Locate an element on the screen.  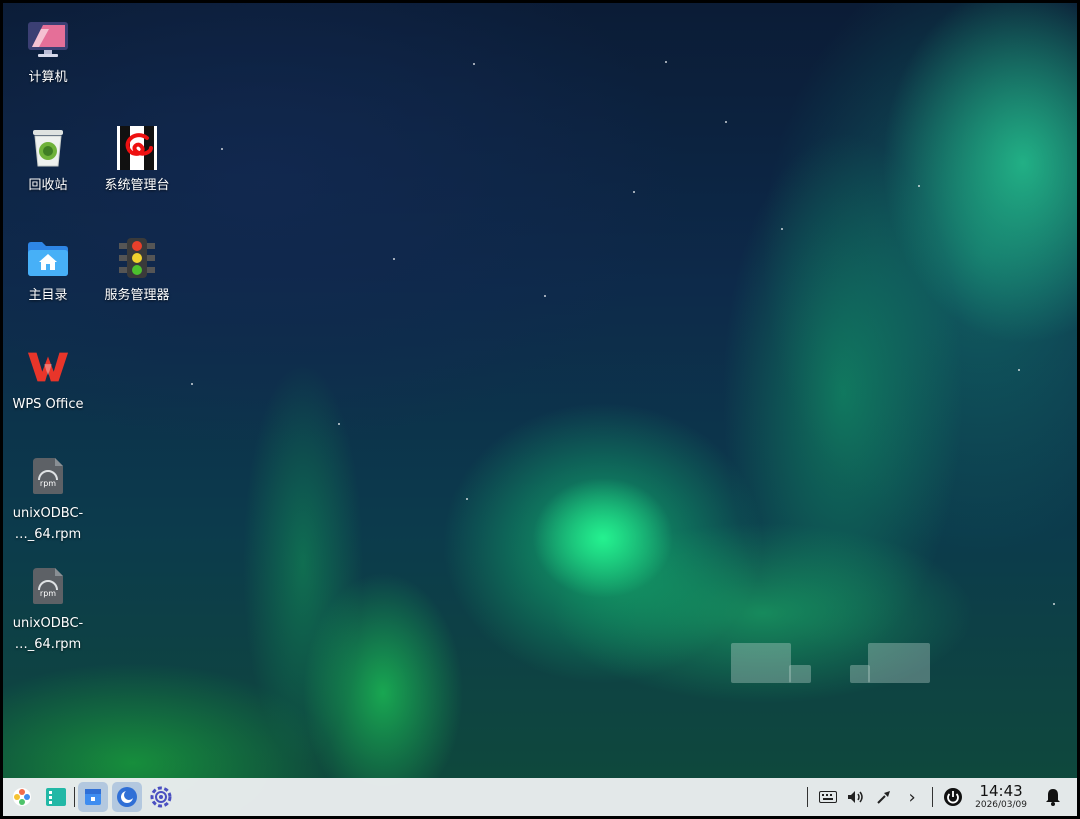
desktop-icon-label: 系统管理台 is located at coordinates (137, 185).